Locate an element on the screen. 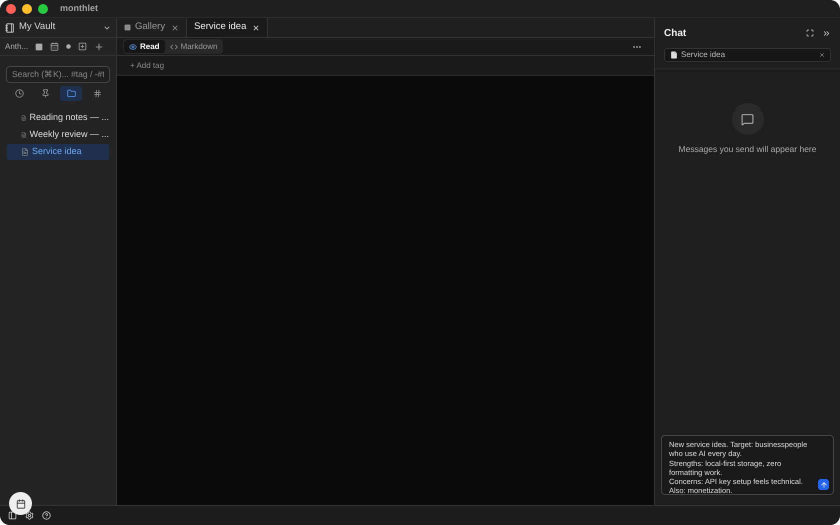 Image resolution: width=840 pixels, height=525 pixels. folders-icon is located at coordinates (71, 93).